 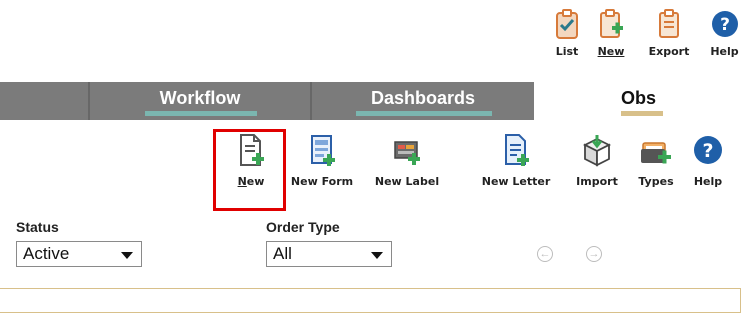 What do you see at coordinates (370, 300) in the screenshot?
I see `content-row` at bounding box center [370, 300].